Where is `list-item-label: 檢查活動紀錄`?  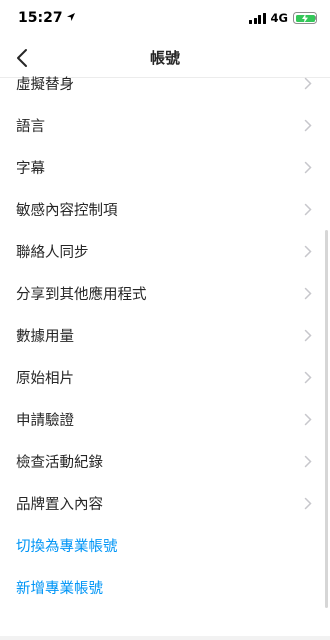 list-item-label: 檢查活動紀錄 is located at coordinates (59, 462).